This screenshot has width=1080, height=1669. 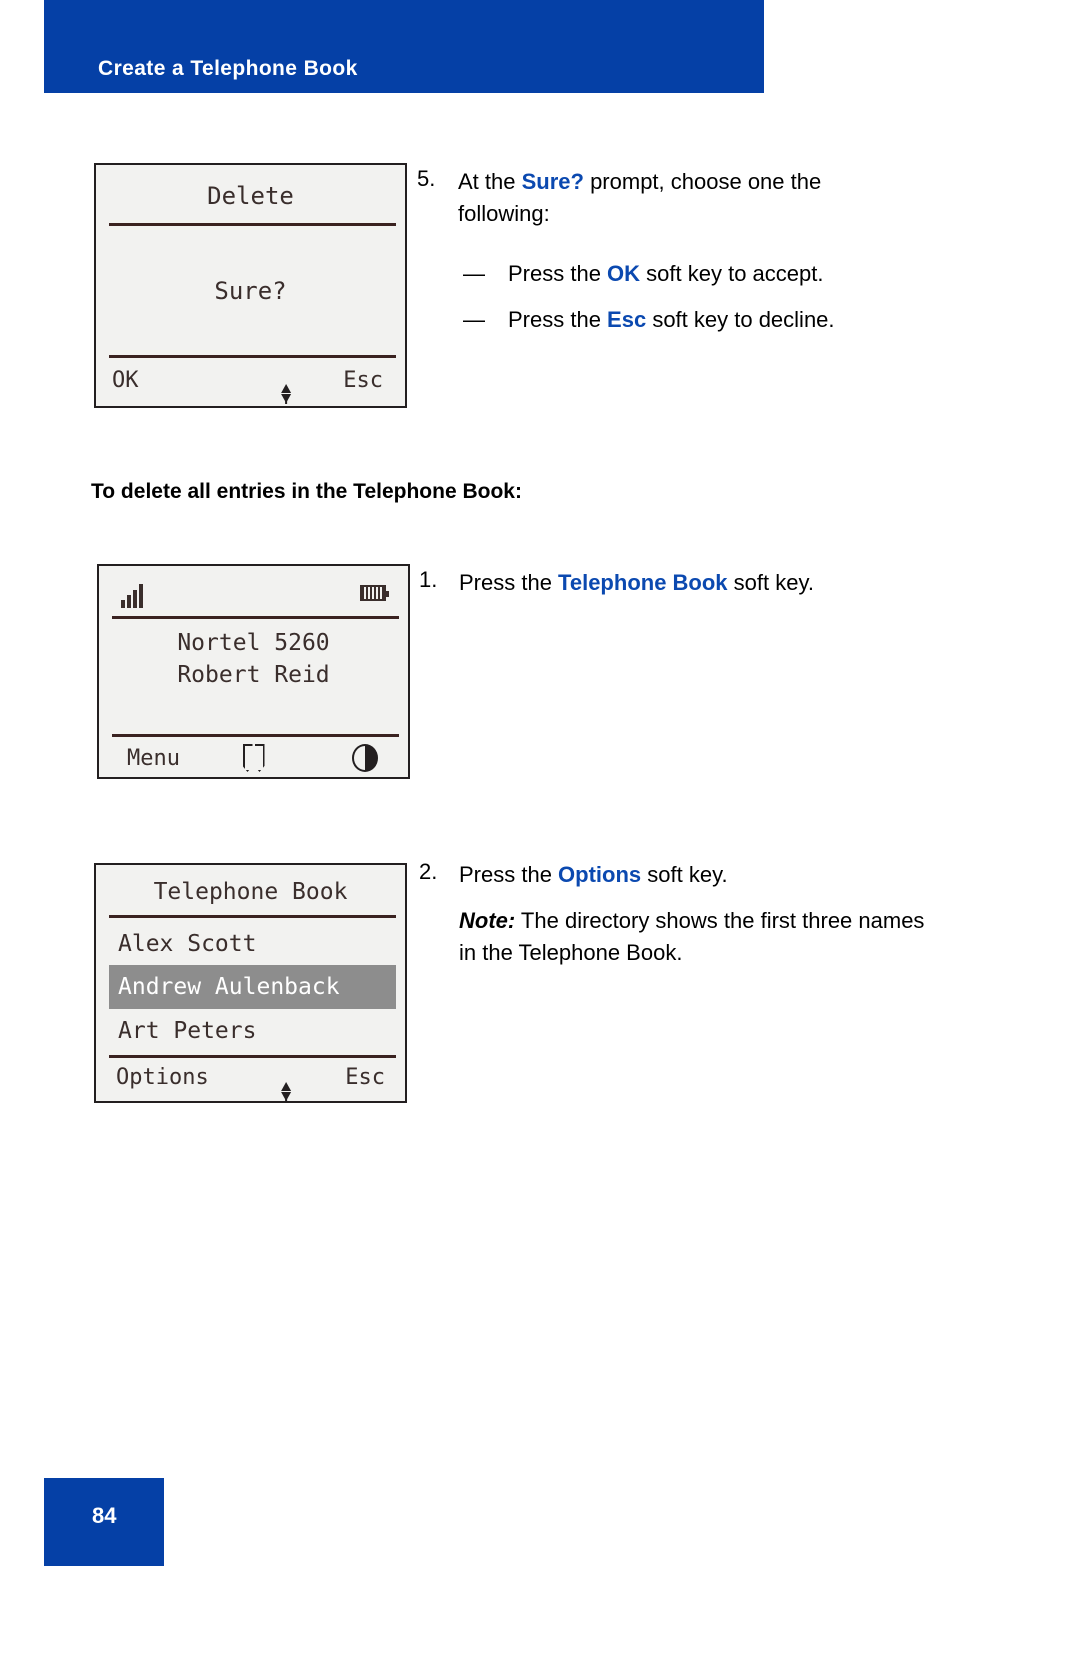 I want to click on directory-book-icon, so click(x=253, y=758).